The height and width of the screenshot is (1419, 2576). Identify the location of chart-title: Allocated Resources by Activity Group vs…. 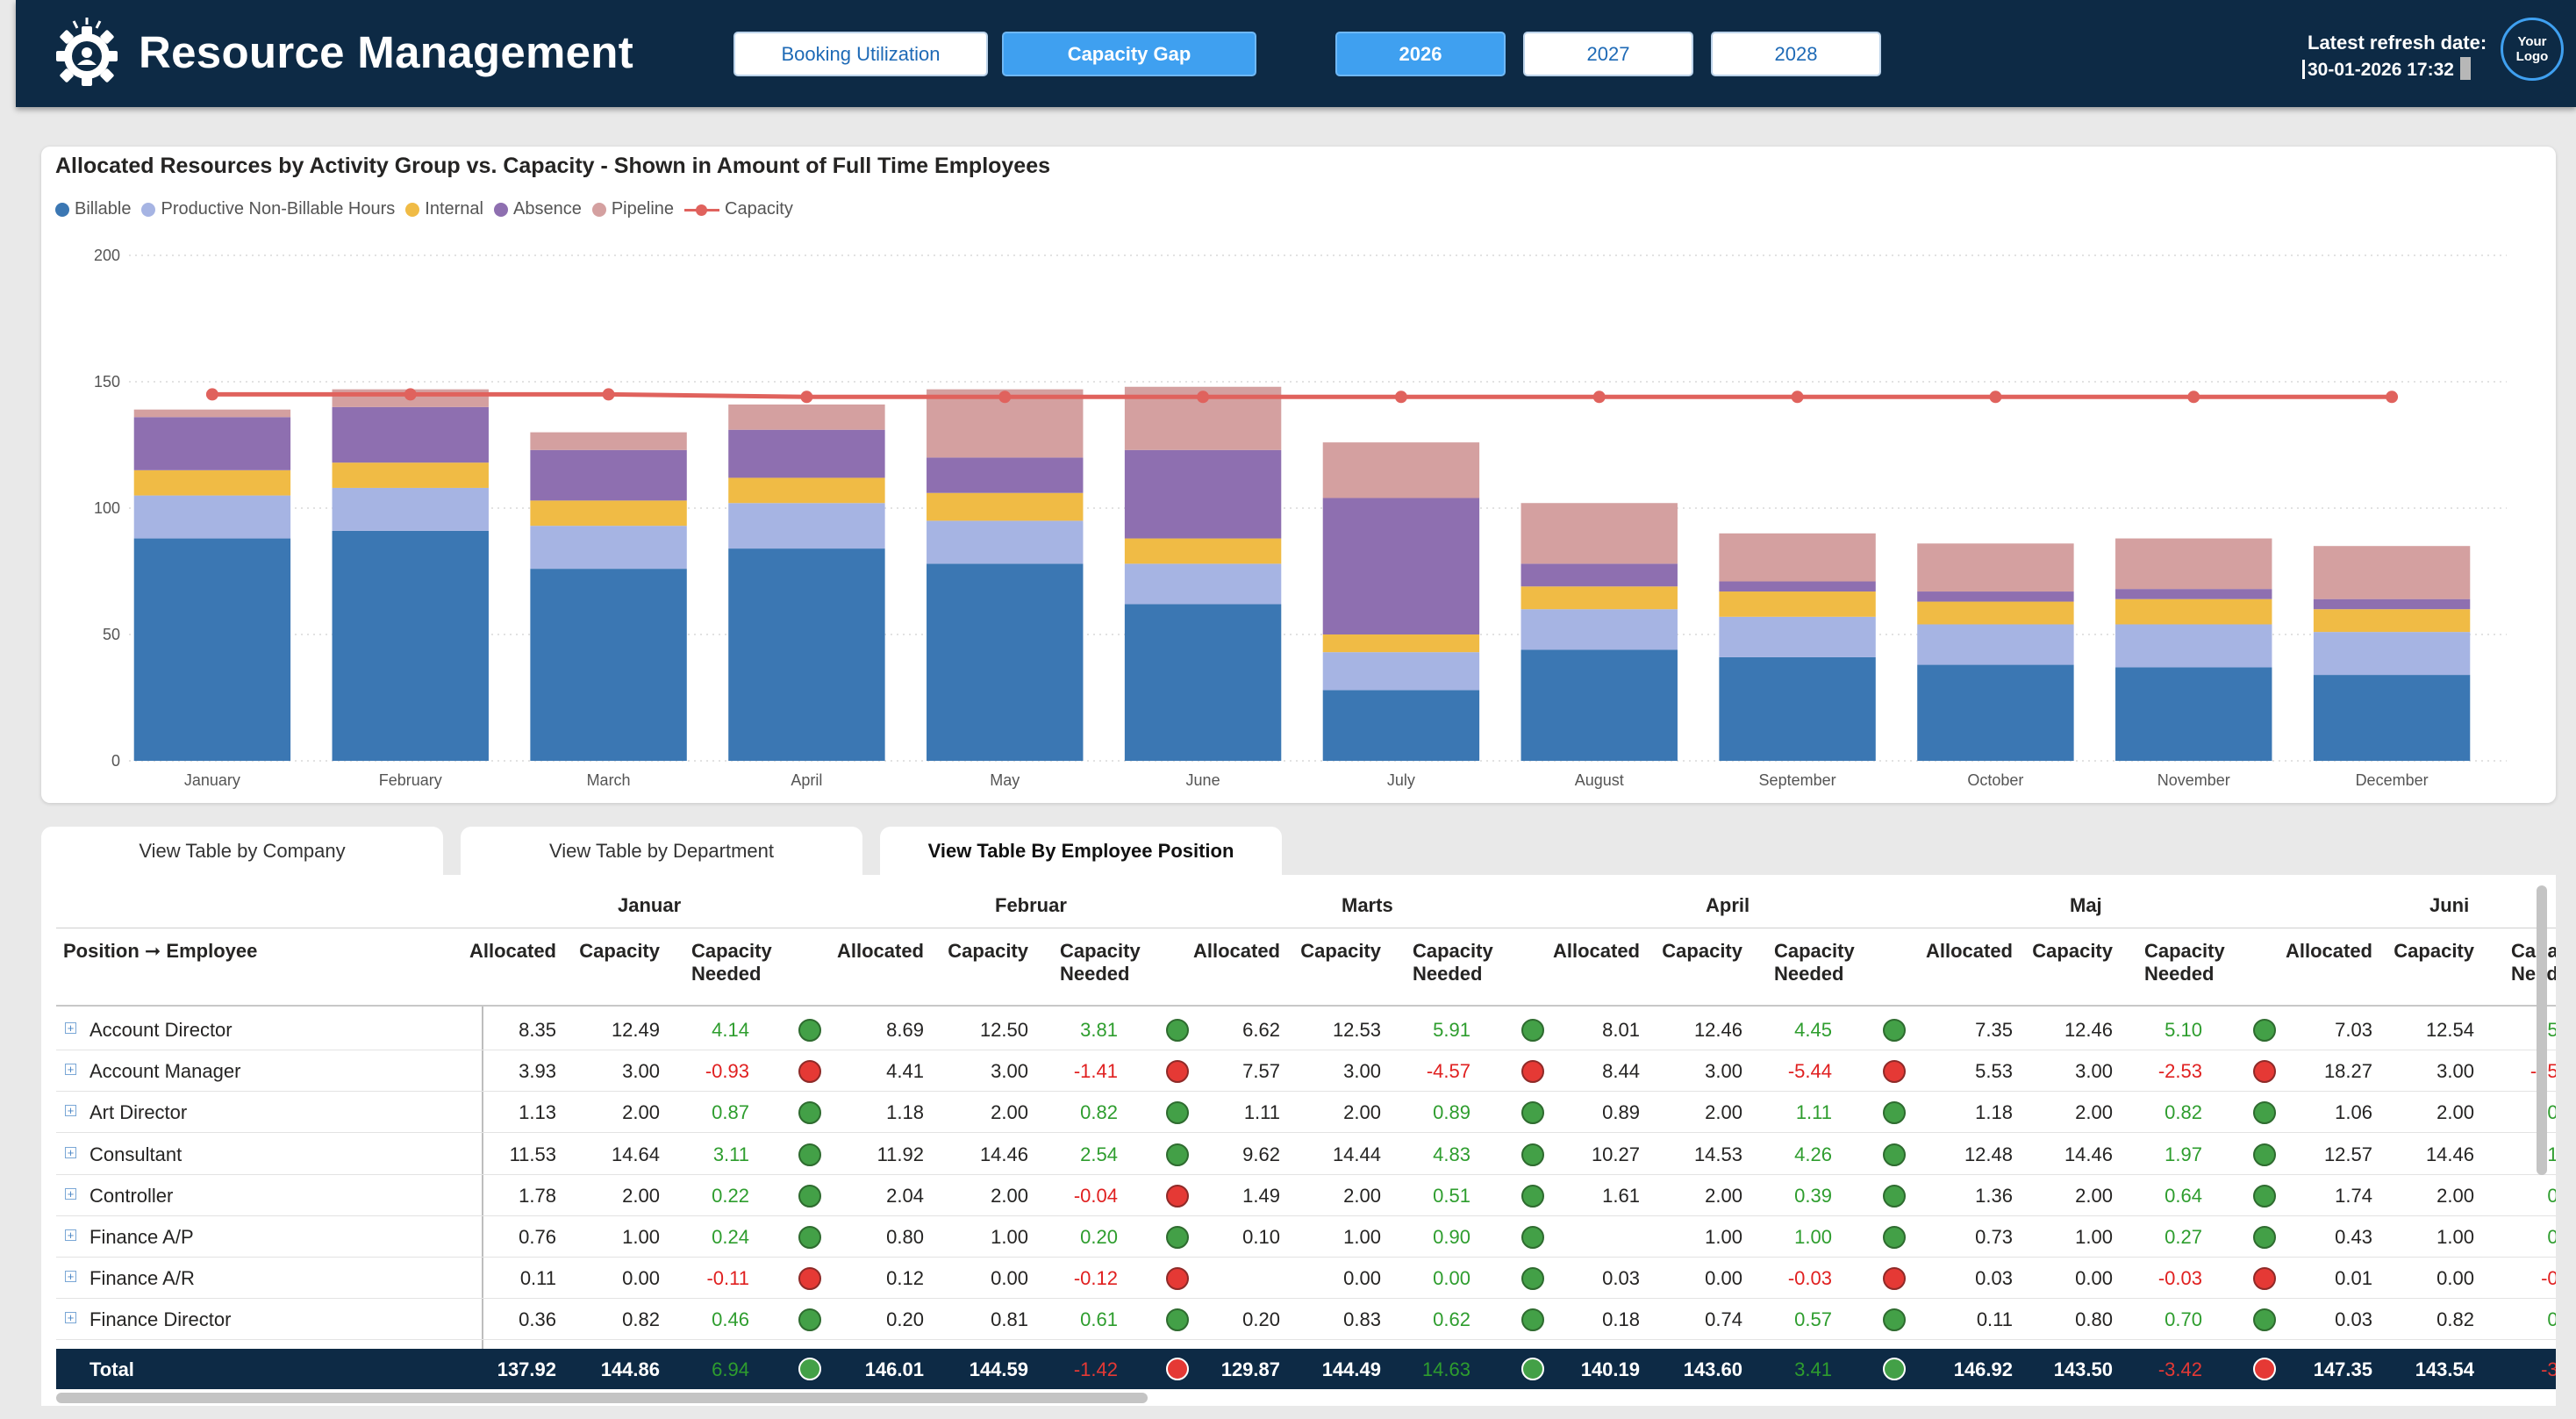
(553, 166).